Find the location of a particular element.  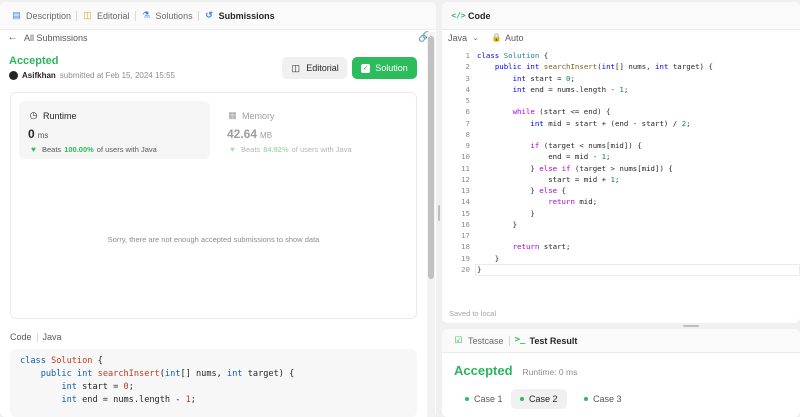

auto-mode: 🔒 Auto is located at coordinates (507, 38).